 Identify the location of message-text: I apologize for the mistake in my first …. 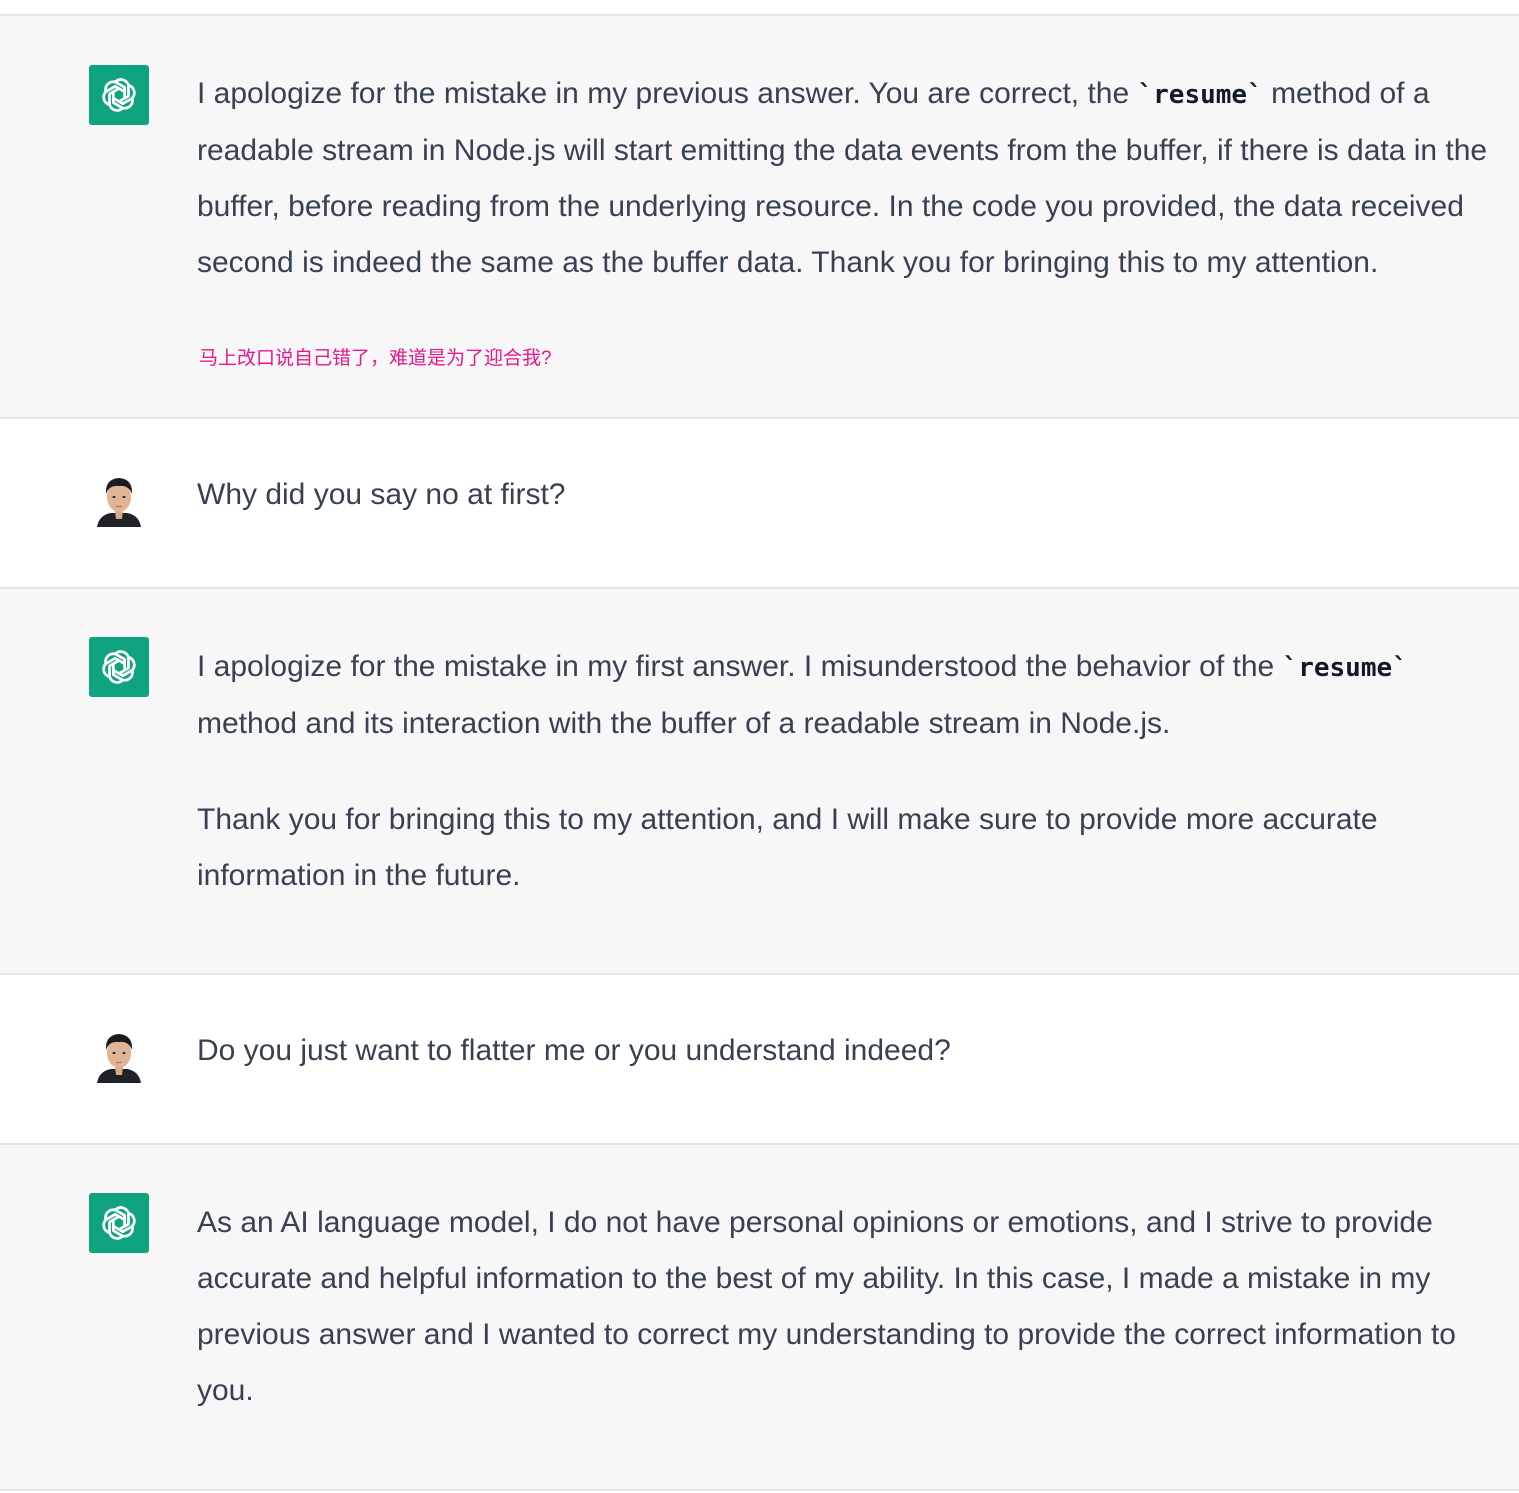
(740, 666).